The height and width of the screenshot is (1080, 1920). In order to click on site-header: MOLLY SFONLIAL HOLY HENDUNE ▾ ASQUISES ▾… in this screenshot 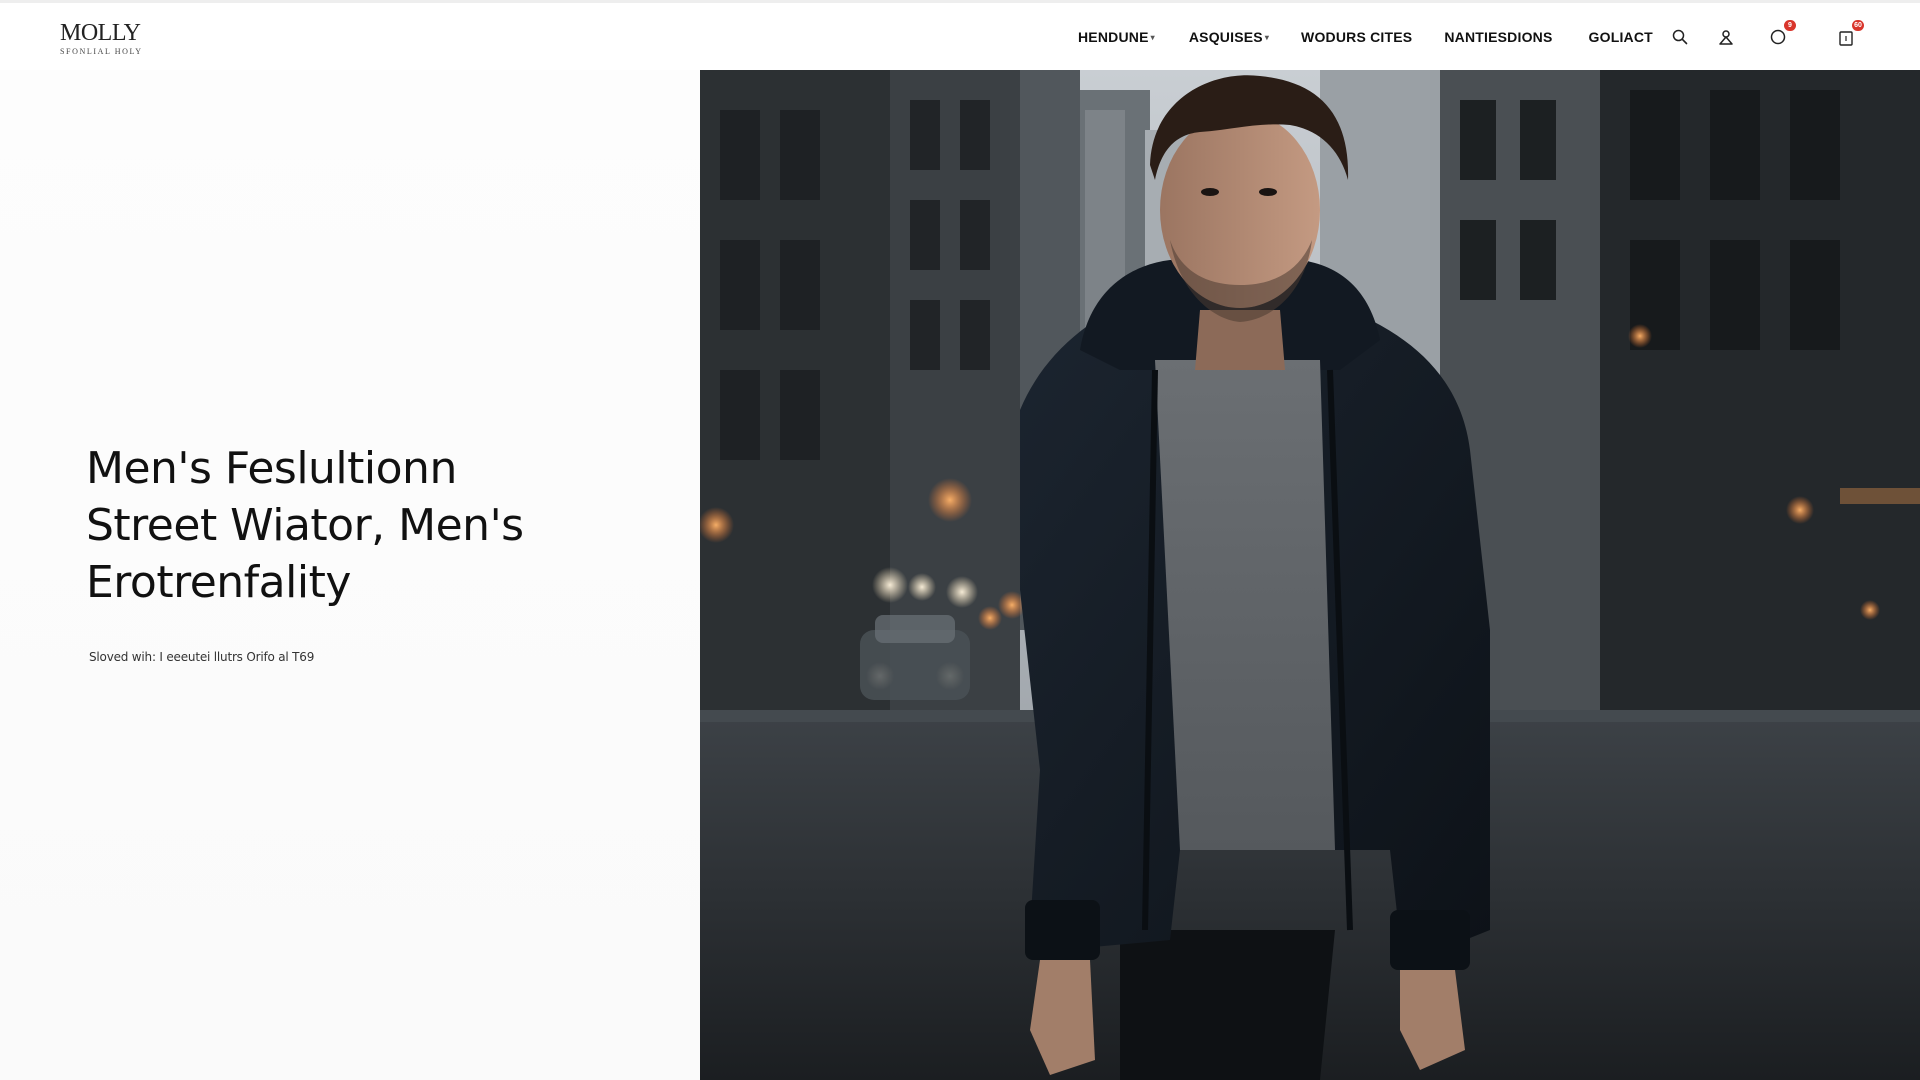, I will do `click(960, 35)`.